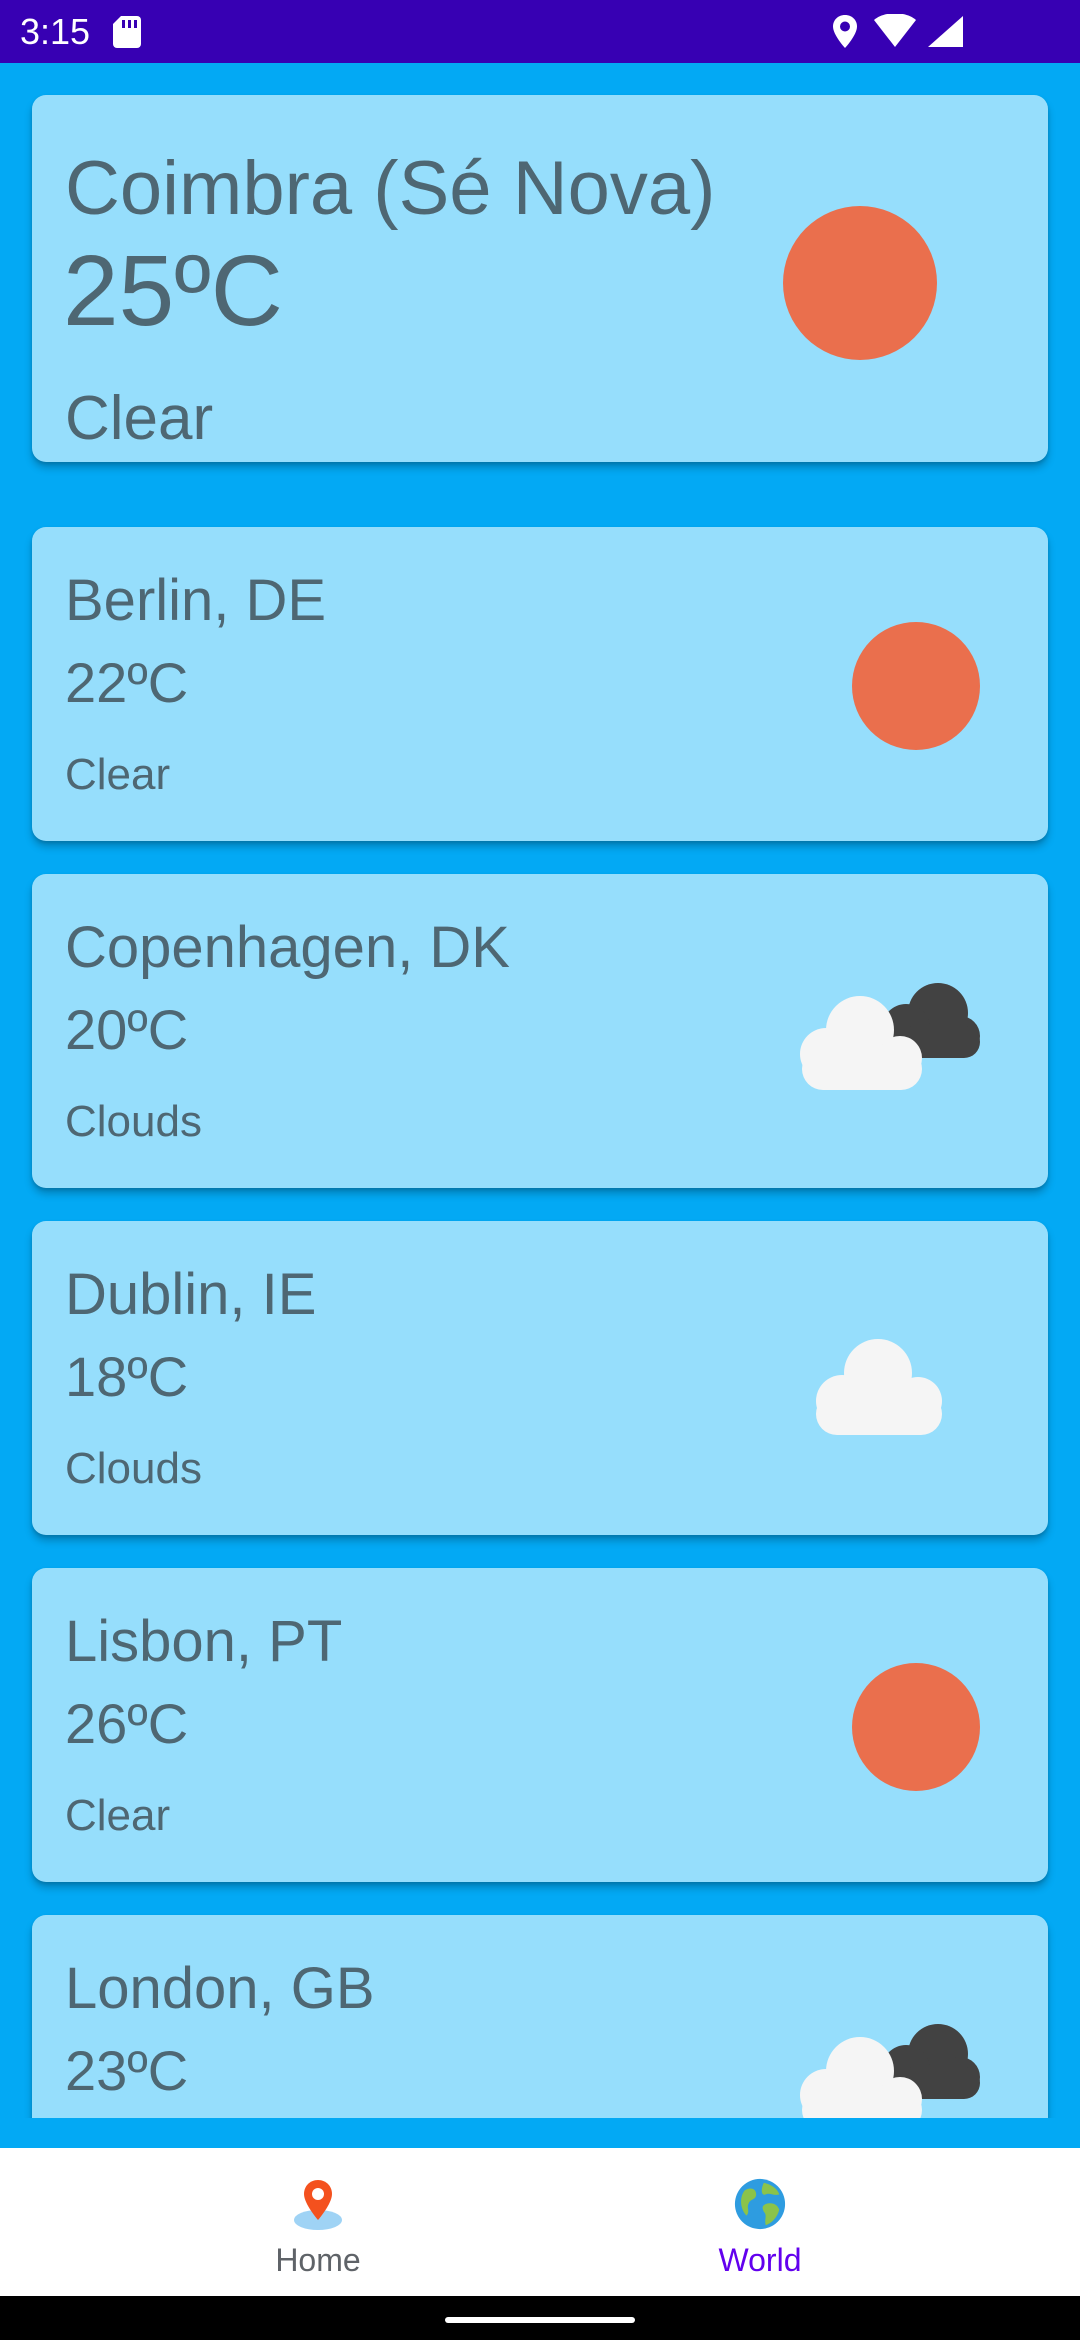 This screenshot has height=2340, width=1080. What do you see at coordinates (540, 31) in the screenshot?
I see `status-bar: 3:15` at bounding box center [540, 31].